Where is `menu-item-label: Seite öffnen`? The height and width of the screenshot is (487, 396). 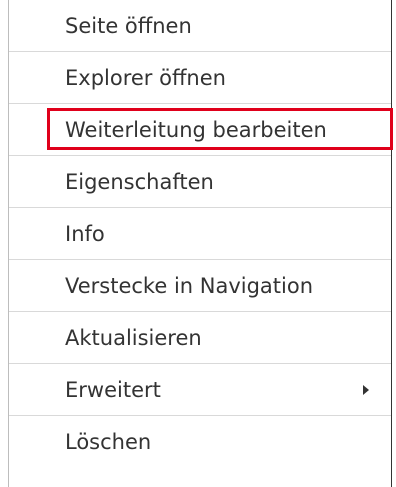 menu-item-label: Seite öffnen is located at coordinates (128, 25).